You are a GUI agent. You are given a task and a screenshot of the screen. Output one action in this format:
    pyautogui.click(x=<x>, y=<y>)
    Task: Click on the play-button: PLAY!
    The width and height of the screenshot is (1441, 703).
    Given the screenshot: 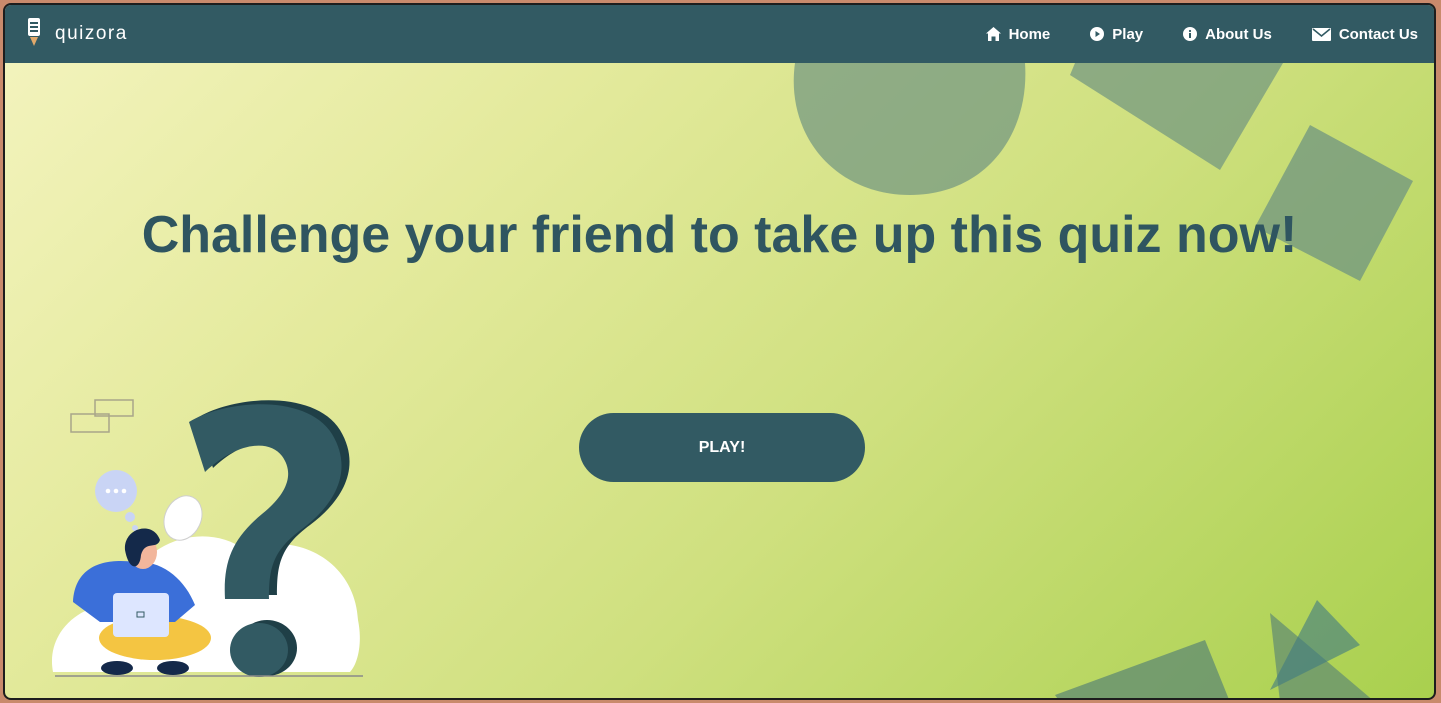 What is the action you would take?
    pyautogui.click(x=722, y=447)
    